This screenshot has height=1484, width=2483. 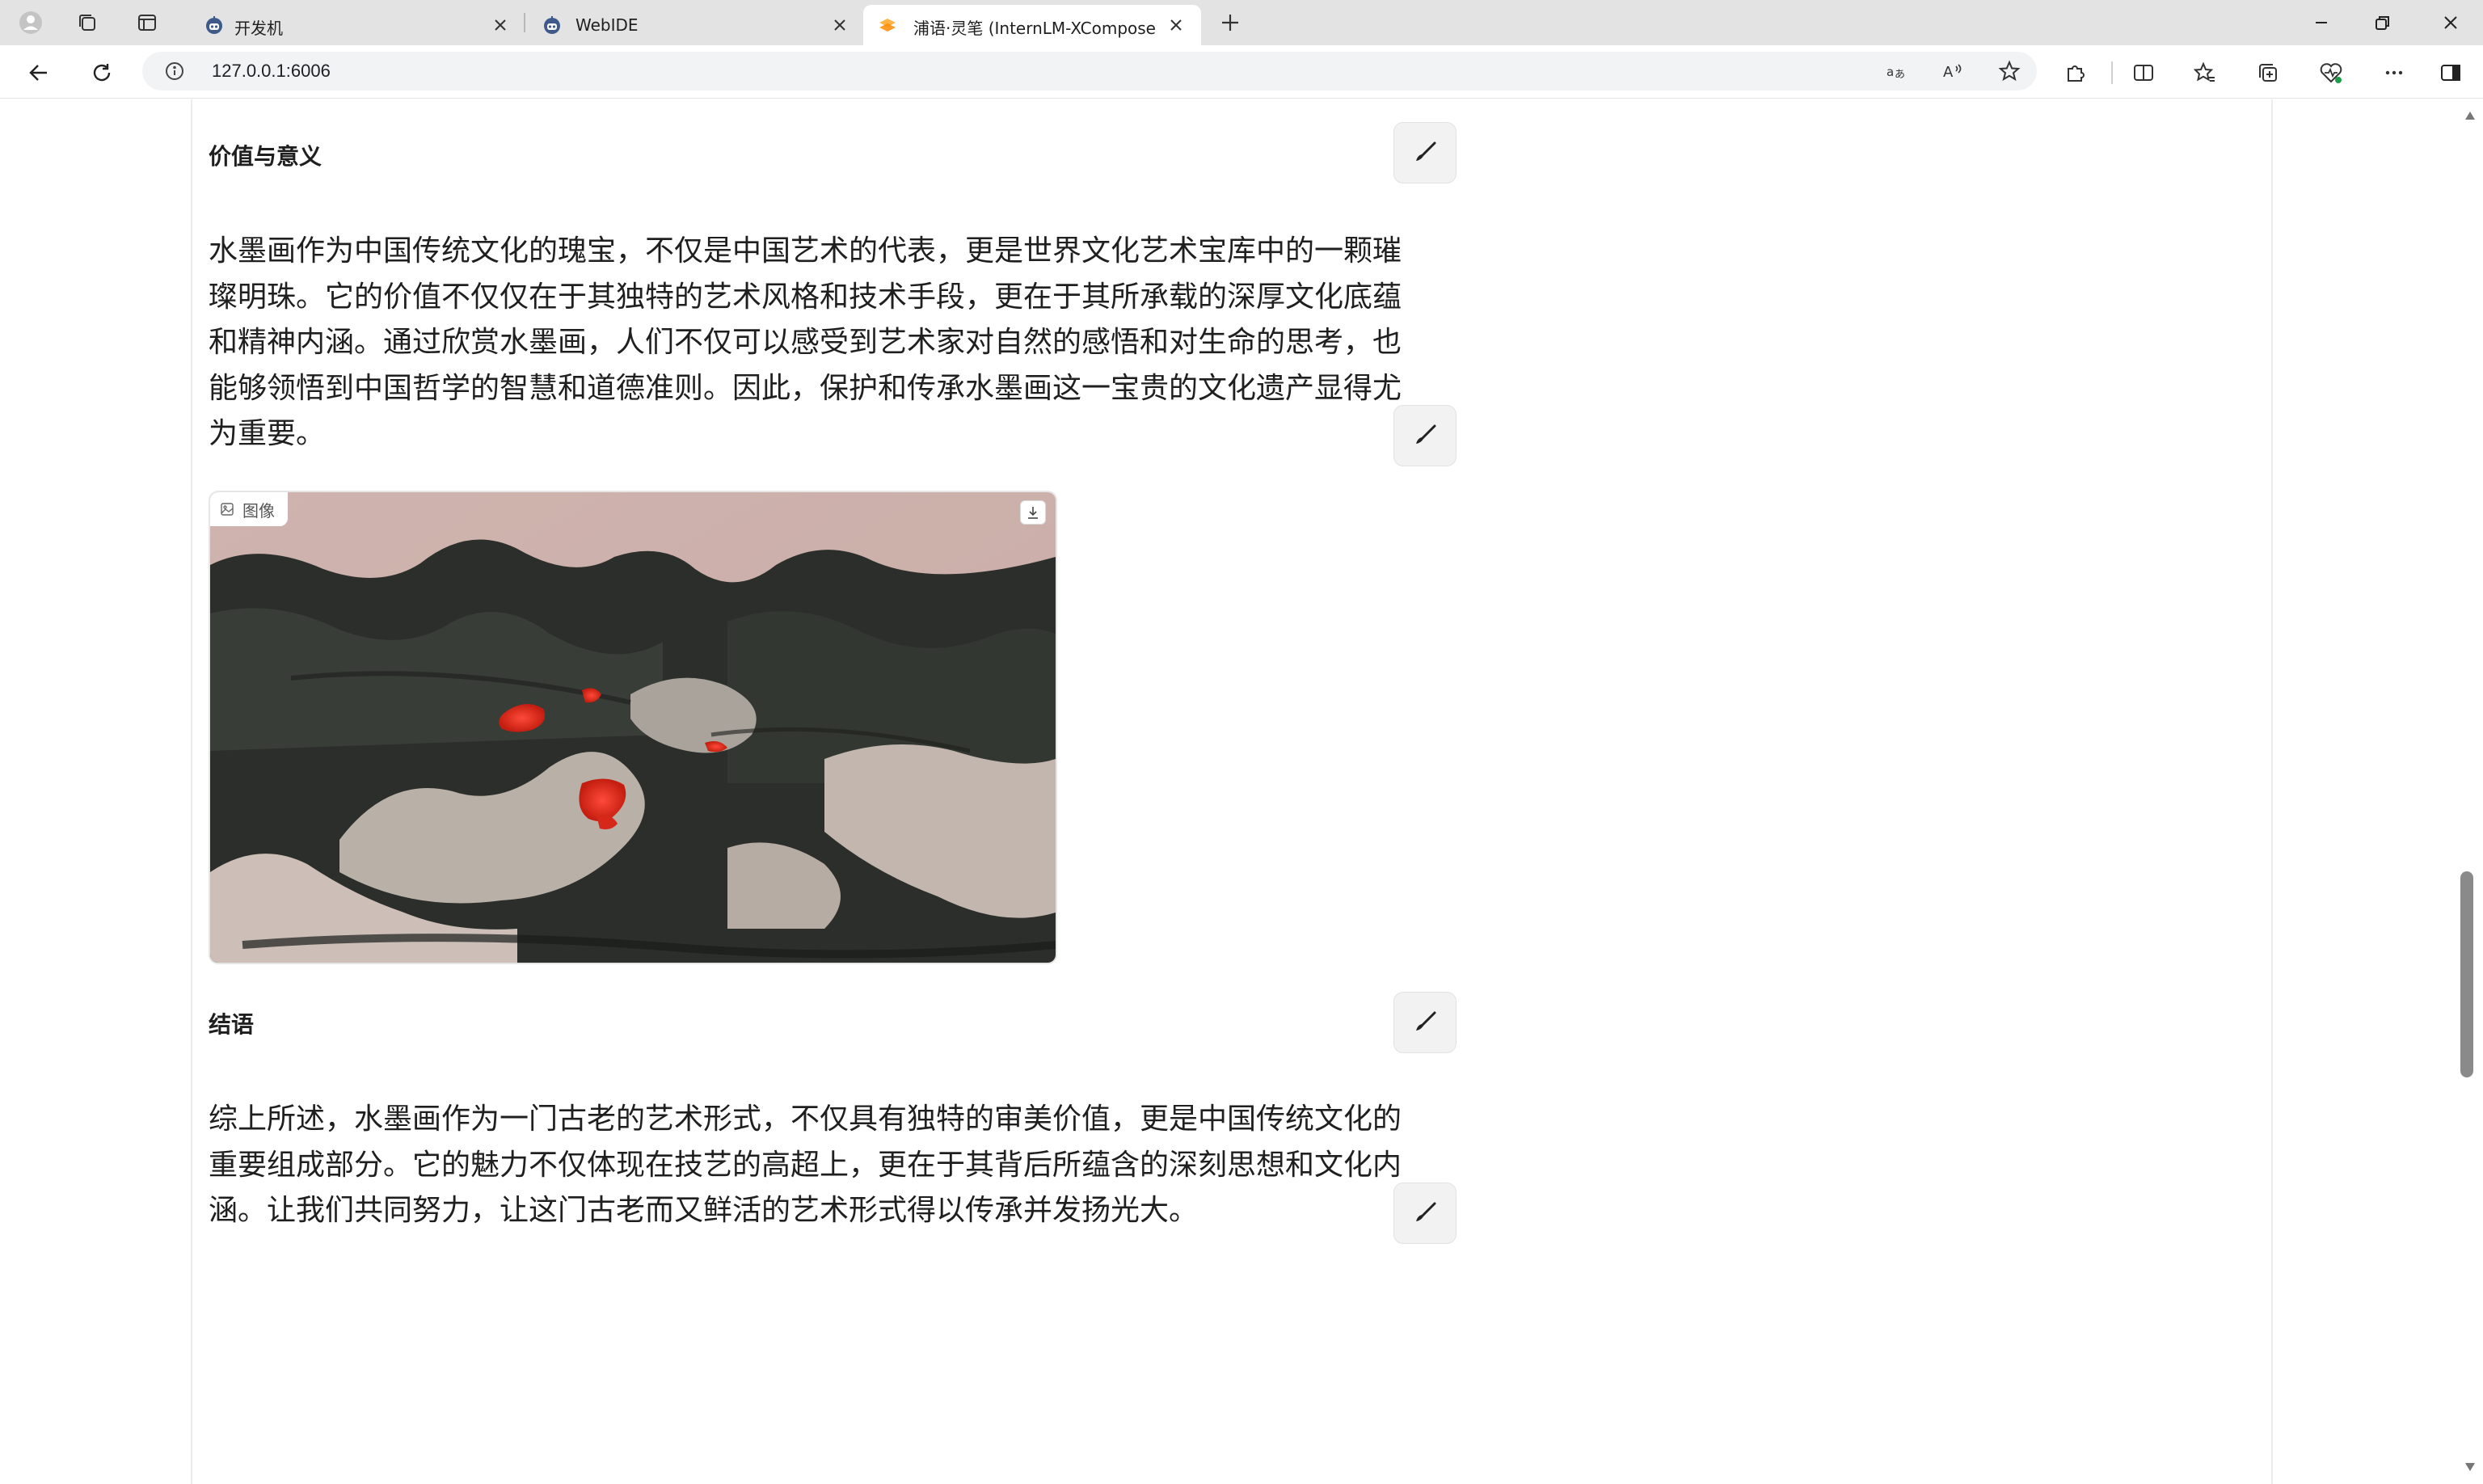 I want to click on extensions-button, so click(x=2075, y=73).